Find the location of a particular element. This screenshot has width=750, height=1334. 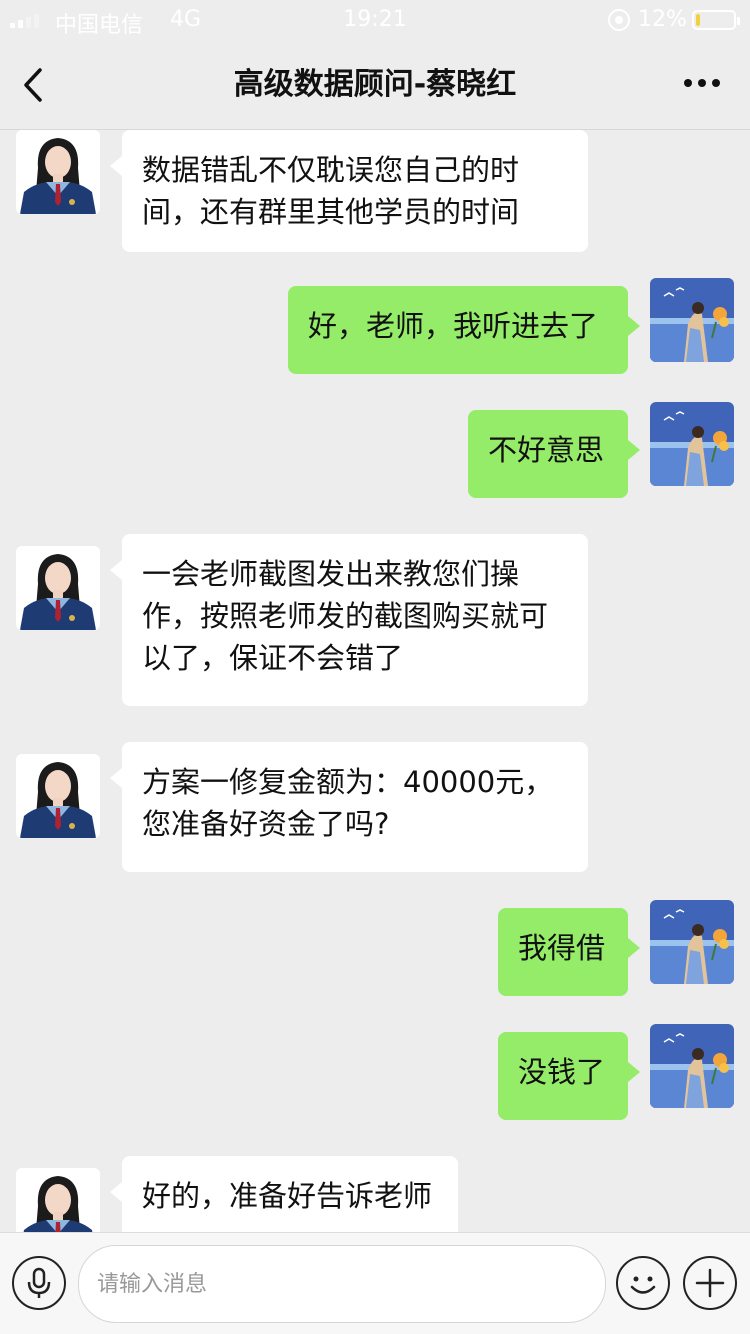

orientation-lock-icon is located at coordinates (619, 20).